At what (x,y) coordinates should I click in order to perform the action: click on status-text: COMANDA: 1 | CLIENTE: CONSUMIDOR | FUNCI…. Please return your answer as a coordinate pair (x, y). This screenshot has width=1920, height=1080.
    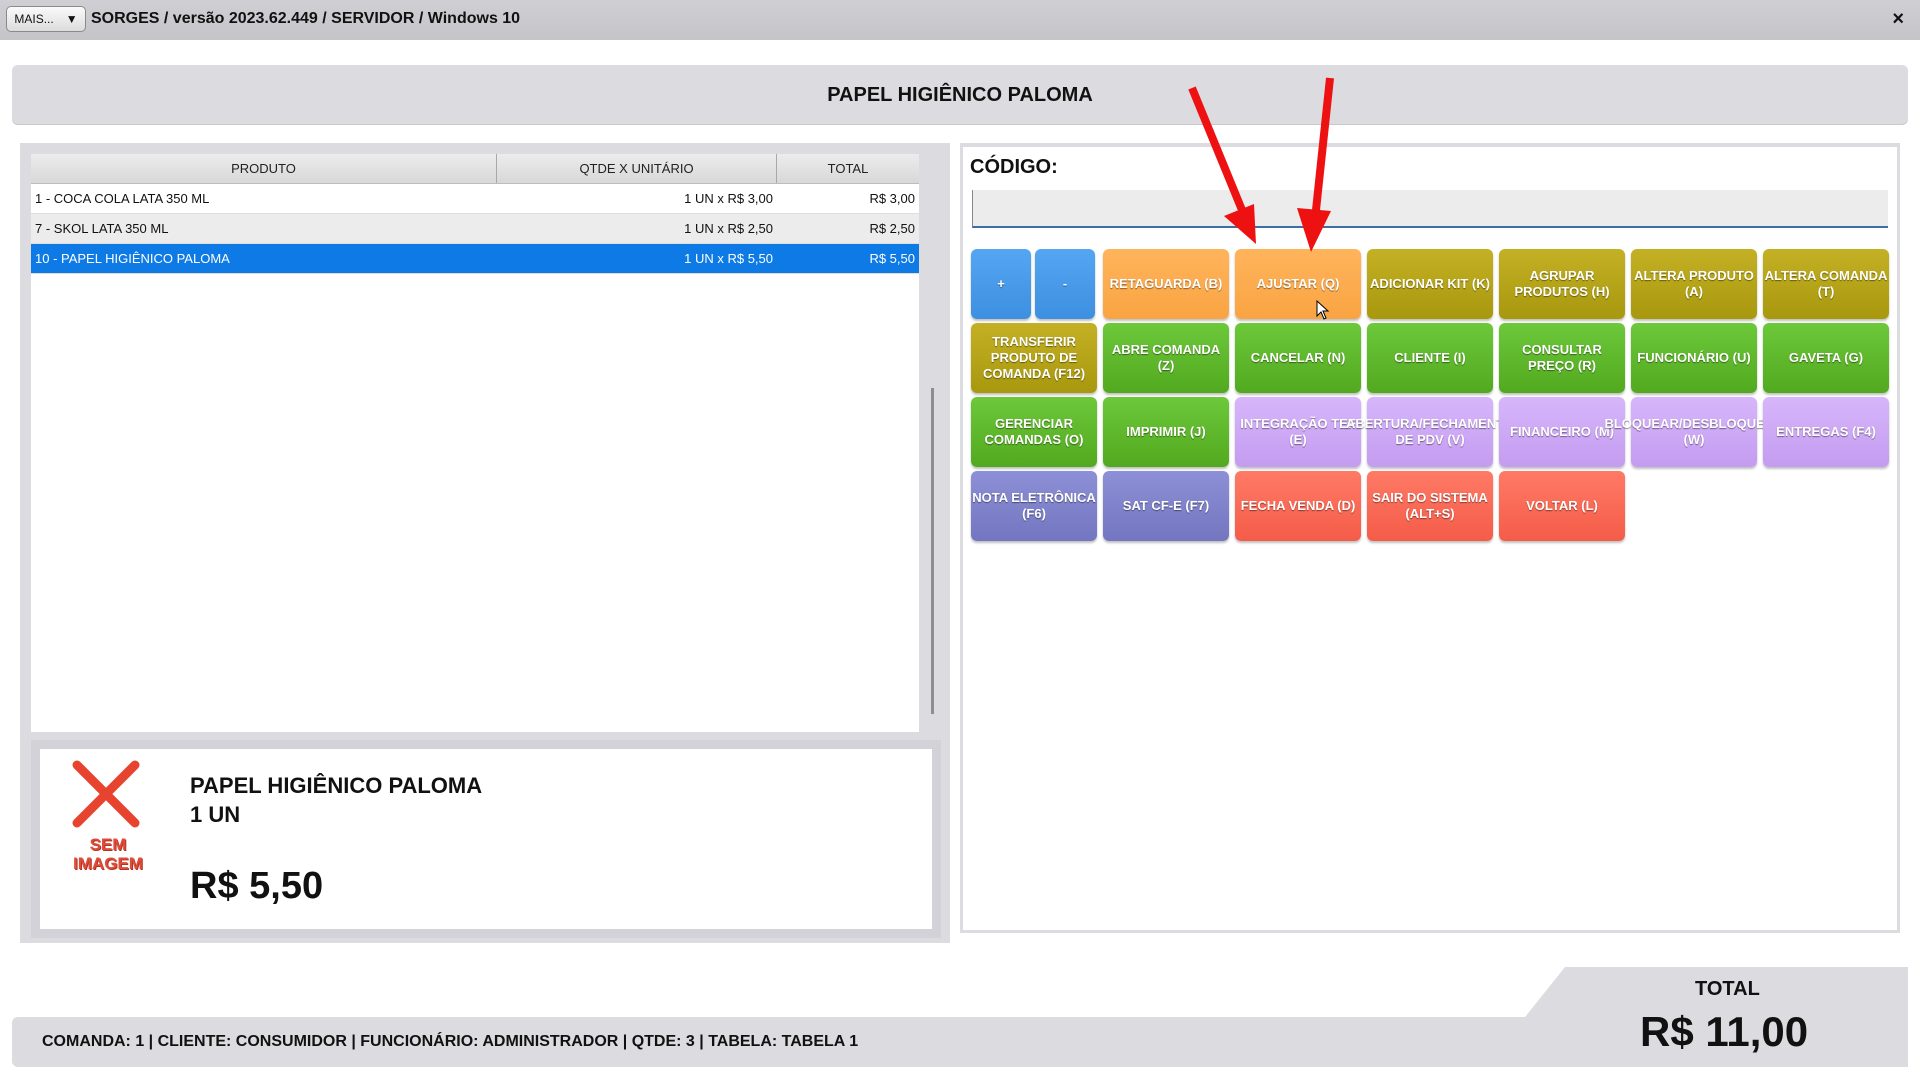
    Looking at the image, I should click on (450, 1041).